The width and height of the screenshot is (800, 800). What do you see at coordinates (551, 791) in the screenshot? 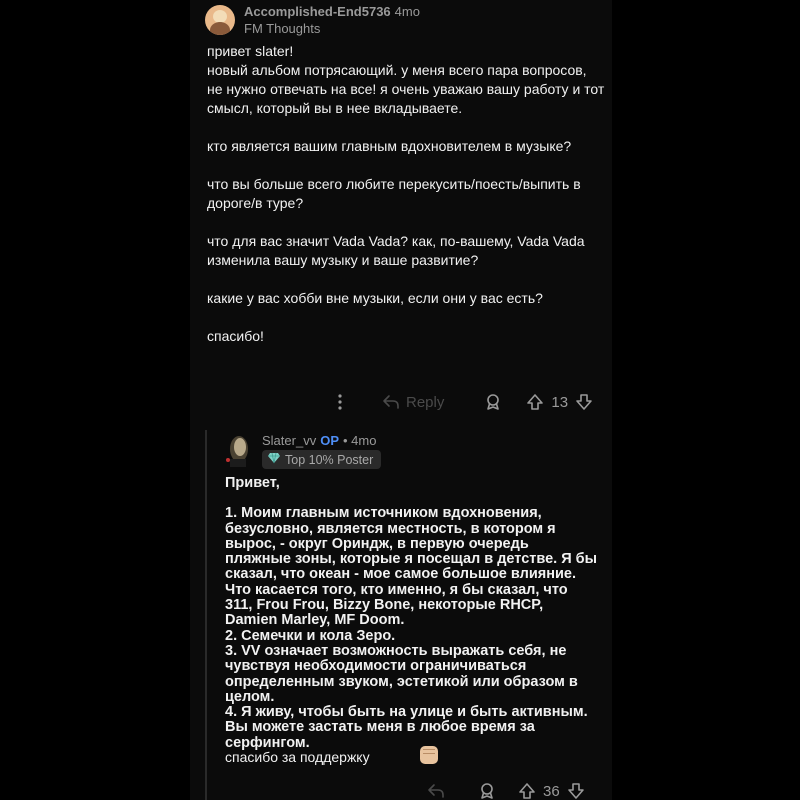
I see `vote-count: 36` at bounding box center [551, 791].